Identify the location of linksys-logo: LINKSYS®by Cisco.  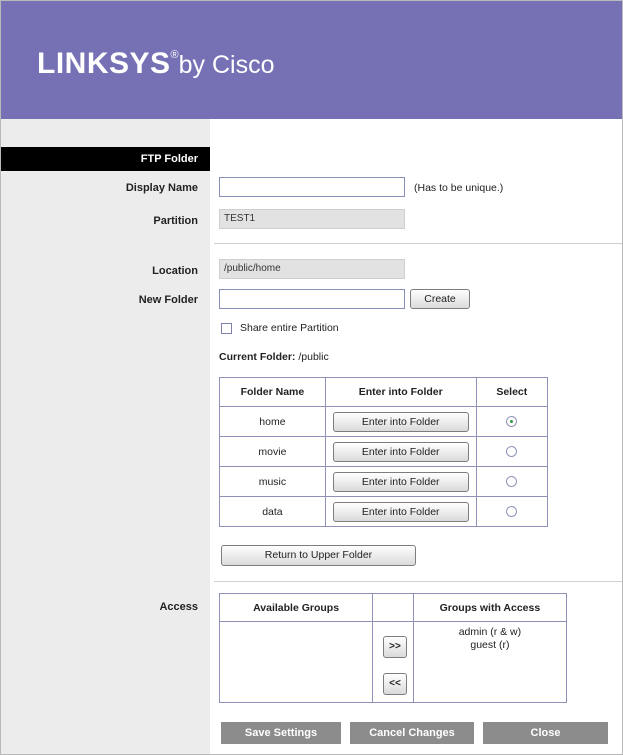
(156, 64).